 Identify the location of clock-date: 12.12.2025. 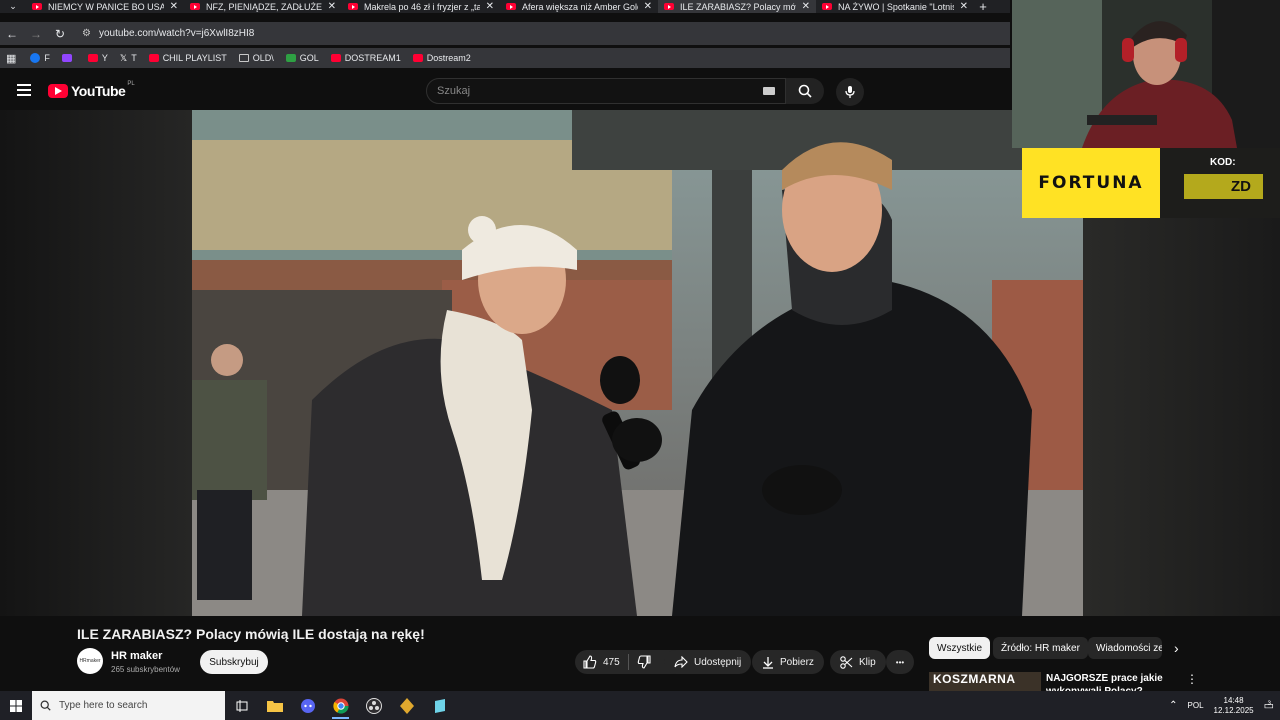
(1233, 710).